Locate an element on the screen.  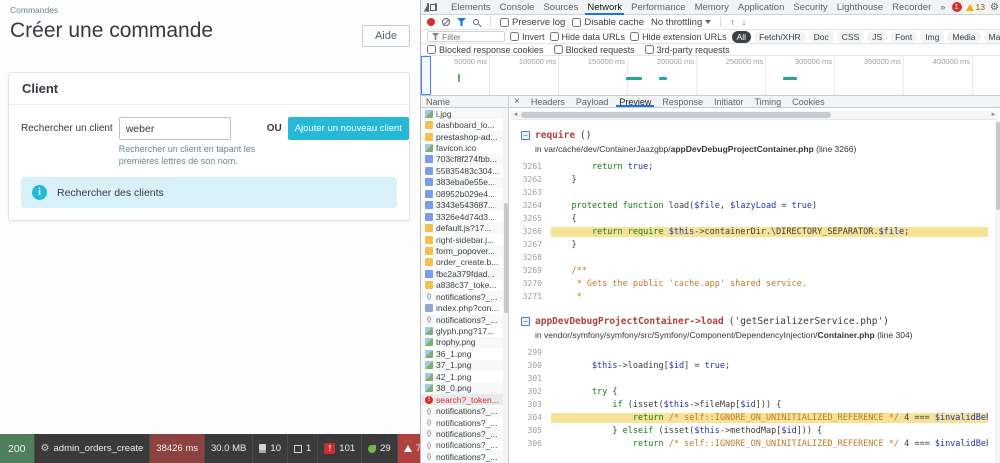
tab-application: Application is located at coordinates (761, 7).